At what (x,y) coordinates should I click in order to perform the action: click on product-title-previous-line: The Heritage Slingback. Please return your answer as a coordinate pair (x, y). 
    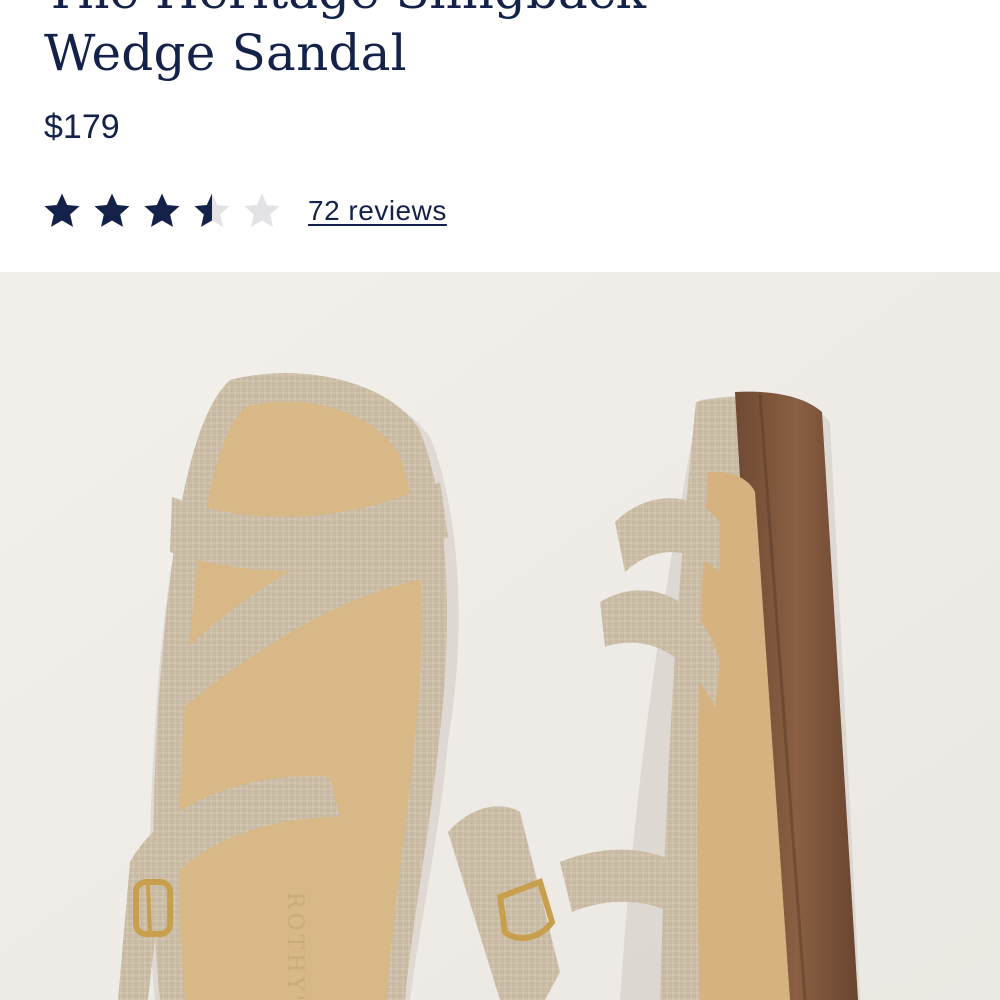
    Looking at the image, I should click on (345, 10).